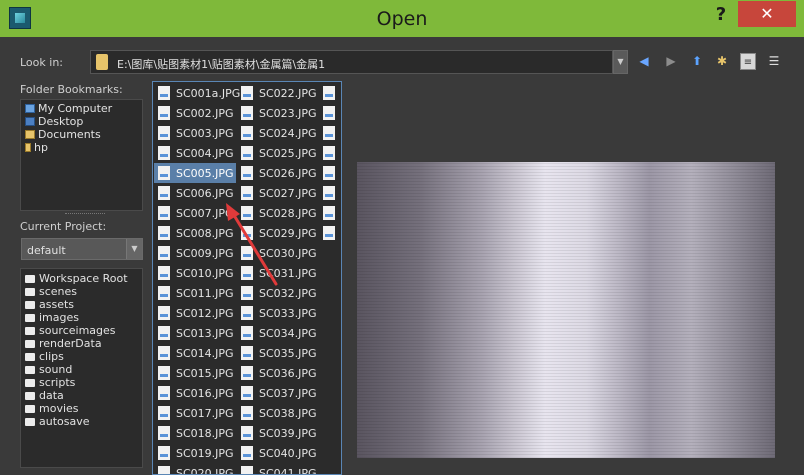  What do you see at coordinates (288, 313) in the screenshot?
I see `file-name: SC033.JPG` at bounding box center [288, 313].